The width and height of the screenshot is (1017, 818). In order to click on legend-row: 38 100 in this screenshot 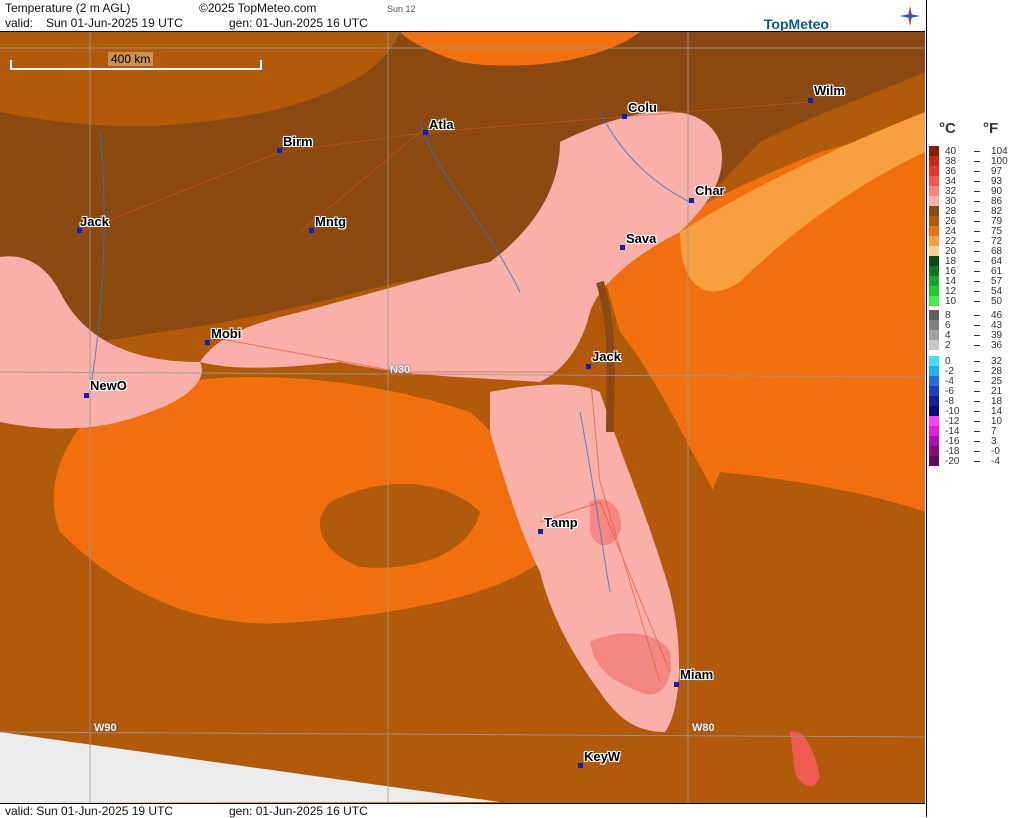, I will do `click(972, 161)`.